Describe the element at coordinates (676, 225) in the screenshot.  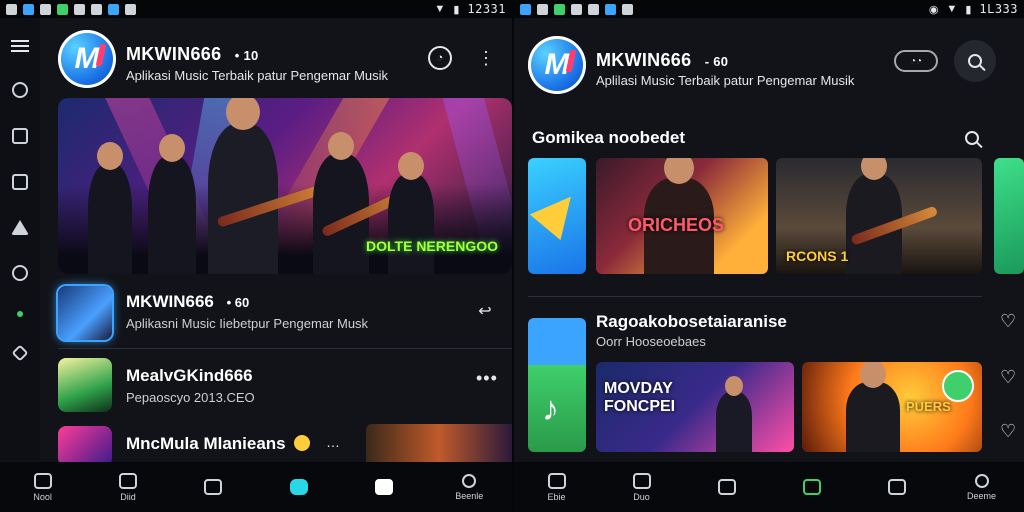
I see `card-label: ORICHEOS` at that location.